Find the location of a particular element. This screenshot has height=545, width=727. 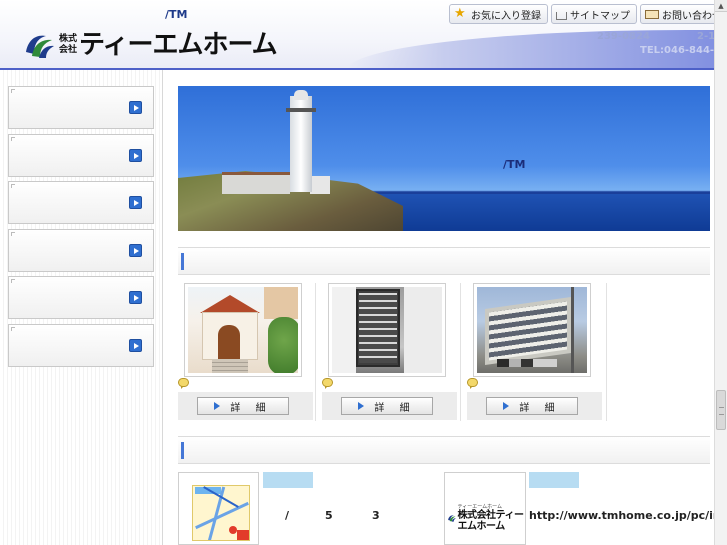

bookmark-link-label: お気に入り登録 is located at coordinates (506, 16).